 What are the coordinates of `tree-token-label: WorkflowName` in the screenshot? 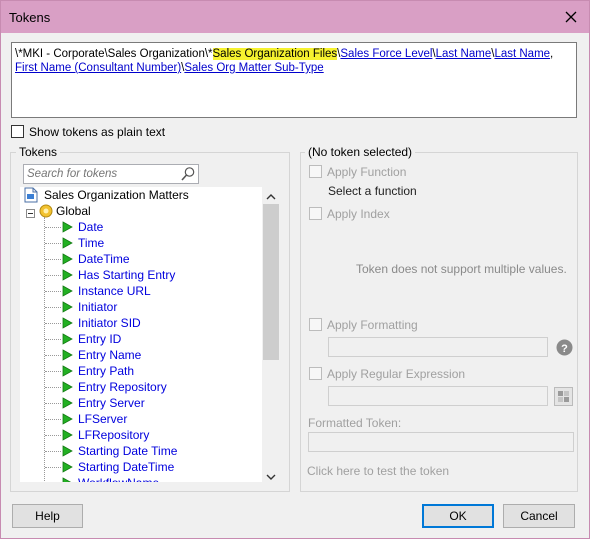 It's located at (118, 479).